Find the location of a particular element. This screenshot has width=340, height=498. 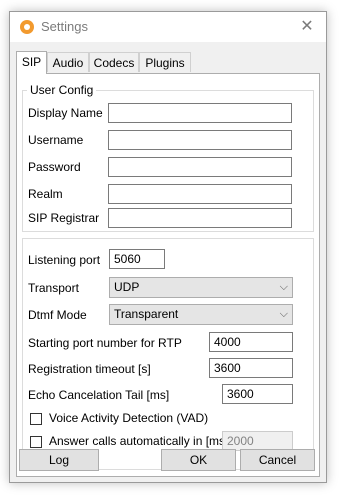

settings-app-icon is located at coordinates (27, 27).